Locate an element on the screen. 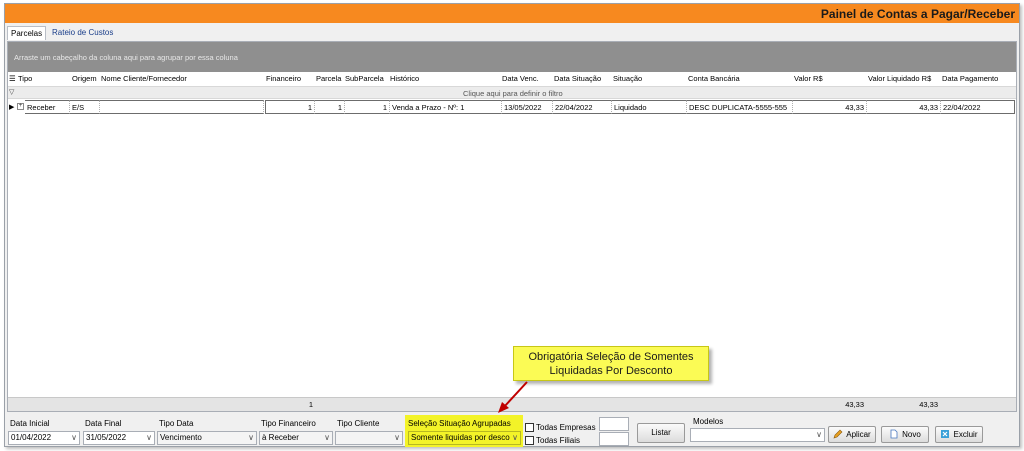 The image size is (1024, 451). data-final-value: 31/05/2022 is located at coordinates (106, 437).